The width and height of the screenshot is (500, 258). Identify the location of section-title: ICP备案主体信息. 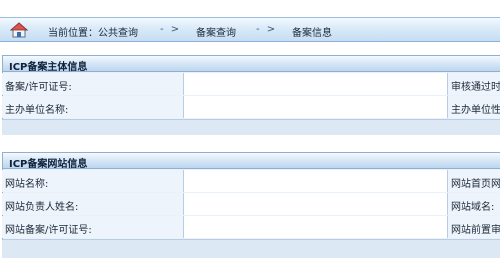
(48, 67).